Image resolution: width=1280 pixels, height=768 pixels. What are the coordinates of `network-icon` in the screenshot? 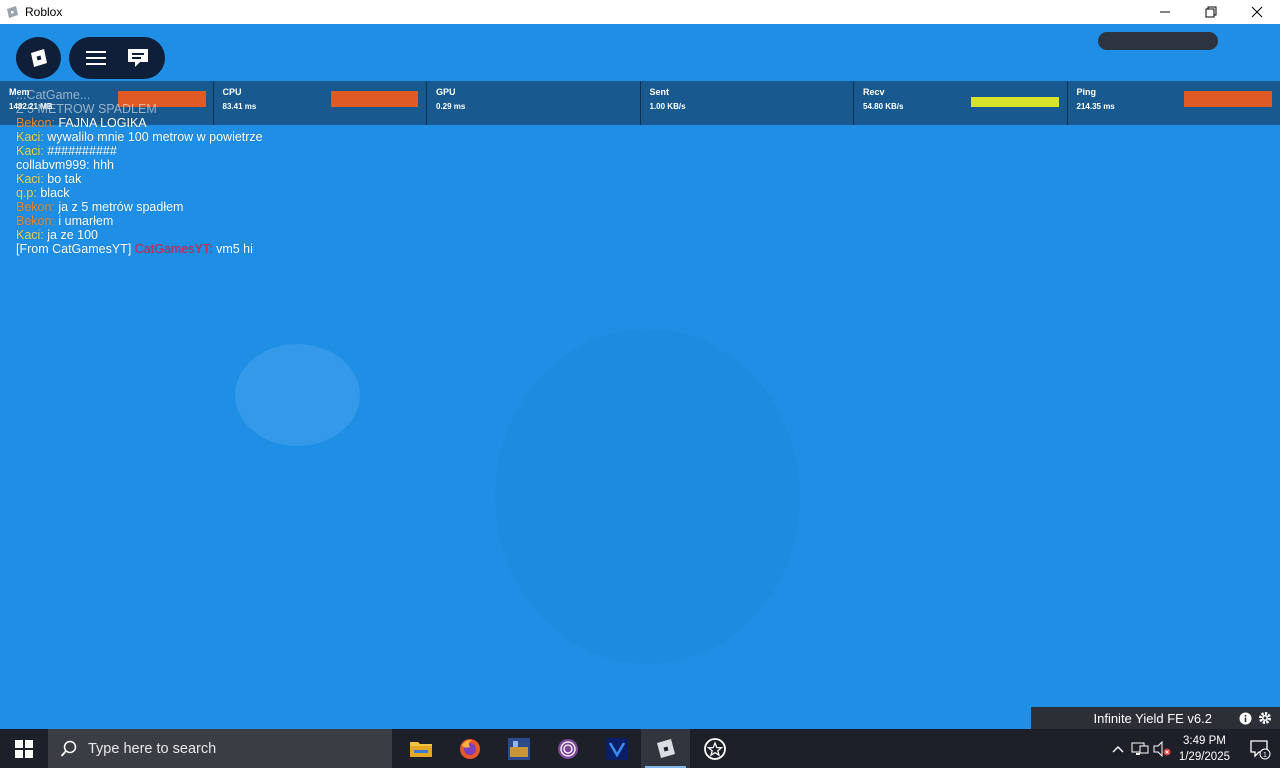 It's located at (1140, 748).